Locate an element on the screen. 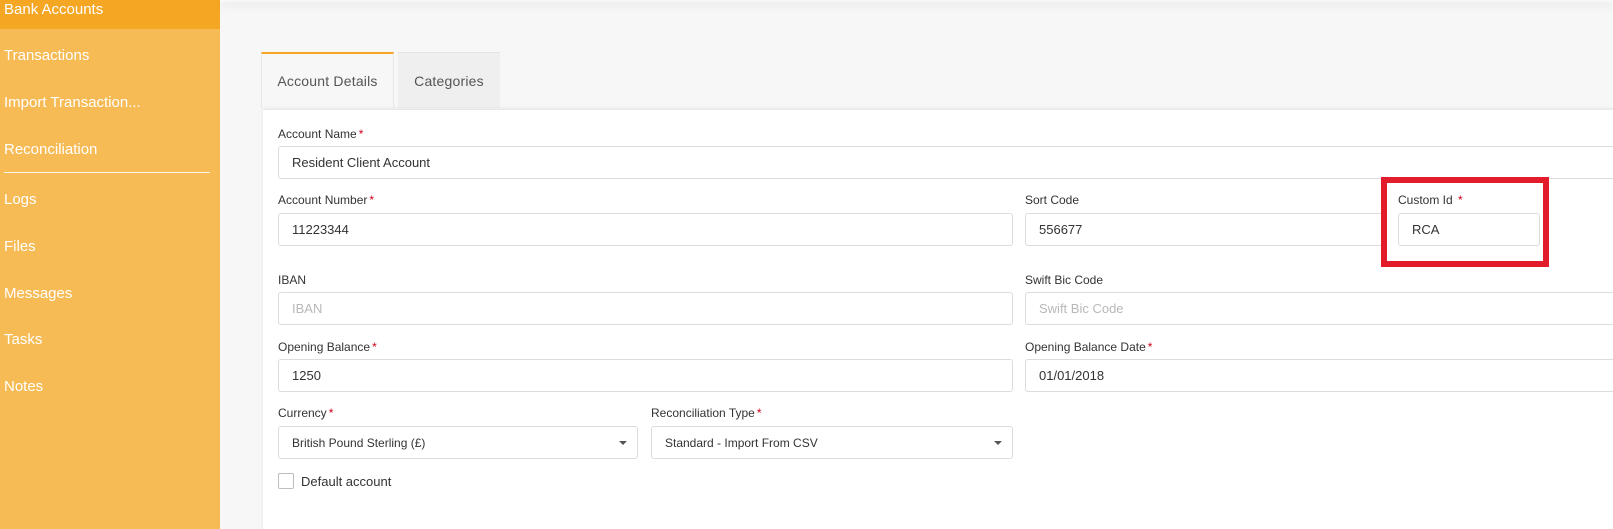  account-number-label: Account Number * is located at coordinates (326, 200).